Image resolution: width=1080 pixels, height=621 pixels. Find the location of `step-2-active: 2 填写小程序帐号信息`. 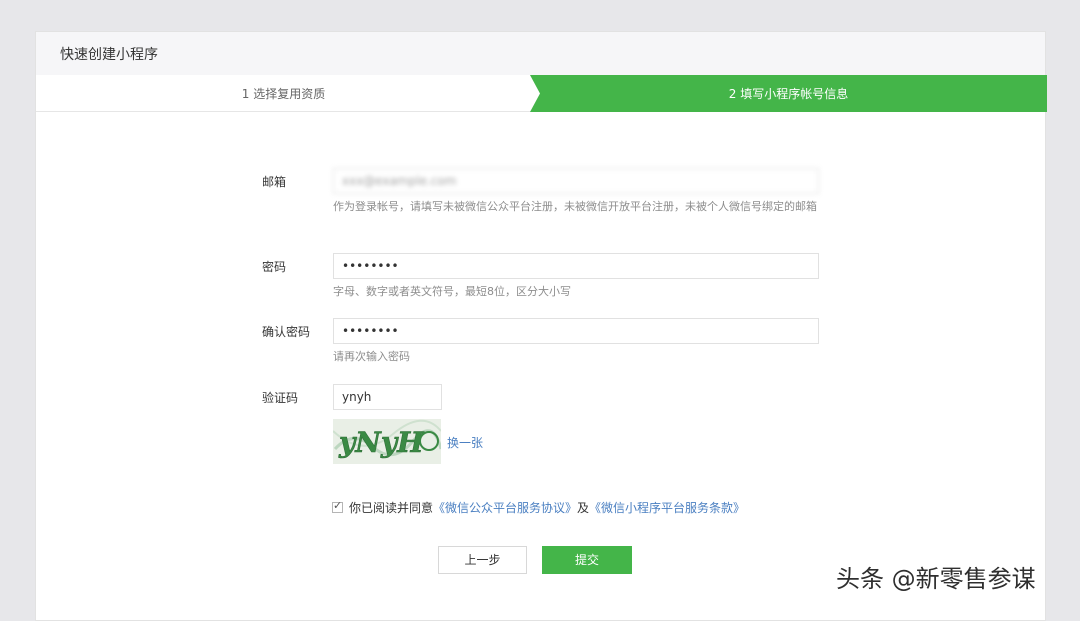

step-2-active: 2 填写小程序帐号信息 is located at coordinates (788, 93).